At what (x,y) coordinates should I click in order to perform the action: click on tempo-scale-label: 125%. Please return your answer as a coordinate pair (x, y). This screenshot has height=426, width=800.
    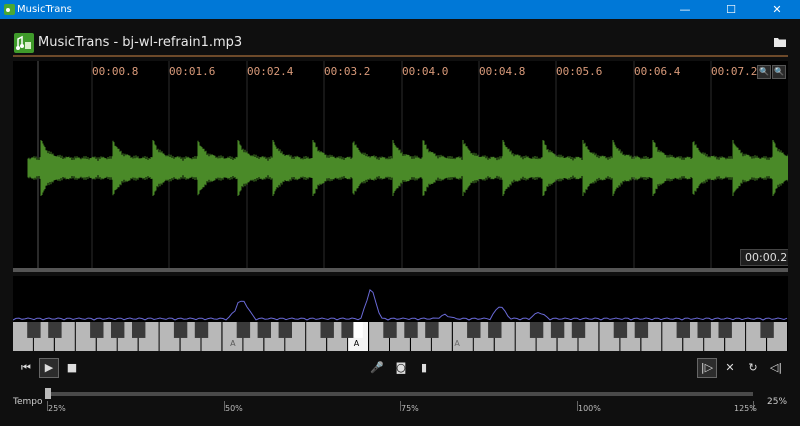
    Looking at the image, I should click on (745, 408).